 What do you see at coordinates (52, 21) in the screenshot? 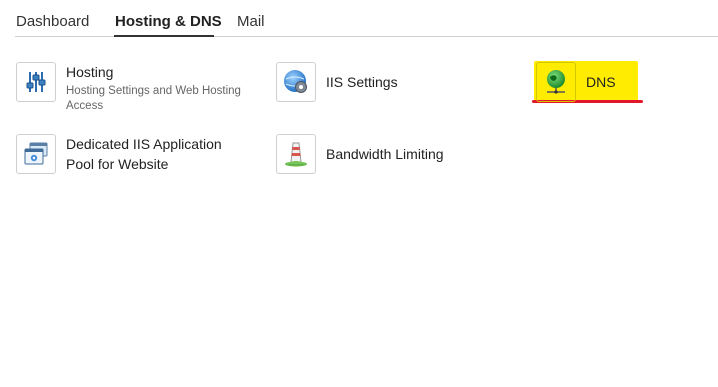
I see `tab-dashboard: Dashboard` at bounding box center [52, 21].